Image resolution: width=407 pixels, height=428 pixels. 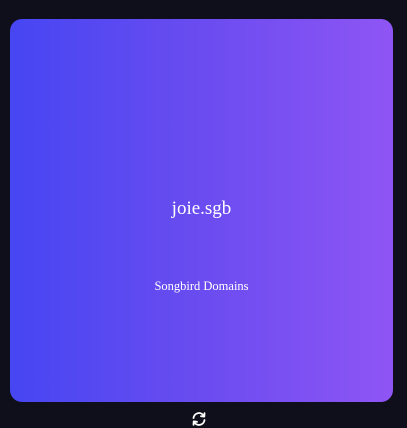 I want to click on collection-name: Songbird Domains, so click(x=201, y=286).